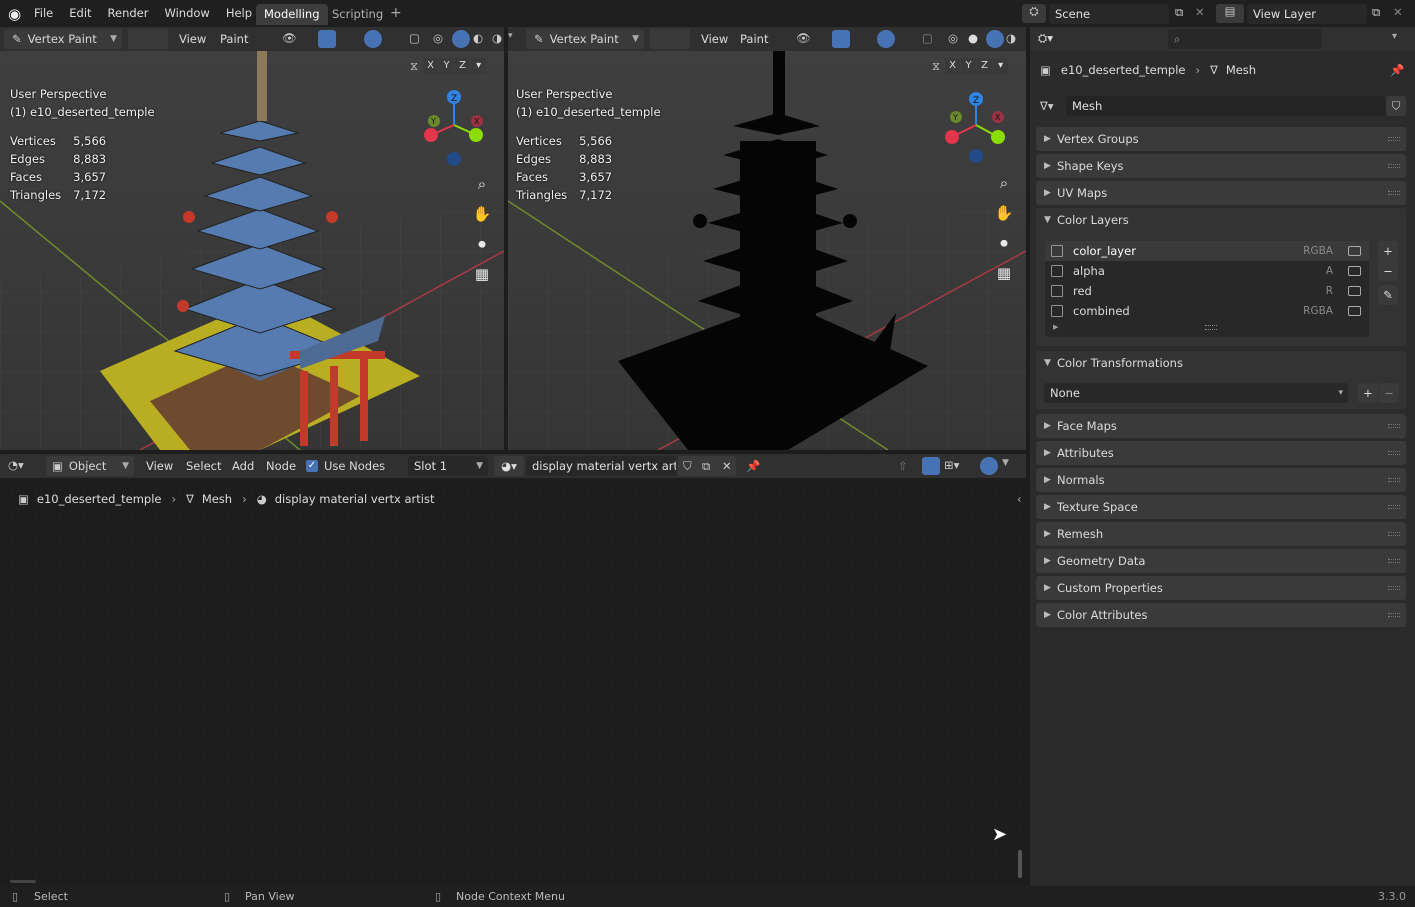 This screenshot has height=907, width=1415. I want to click on snap-toggle-icon, so click(931, 466).